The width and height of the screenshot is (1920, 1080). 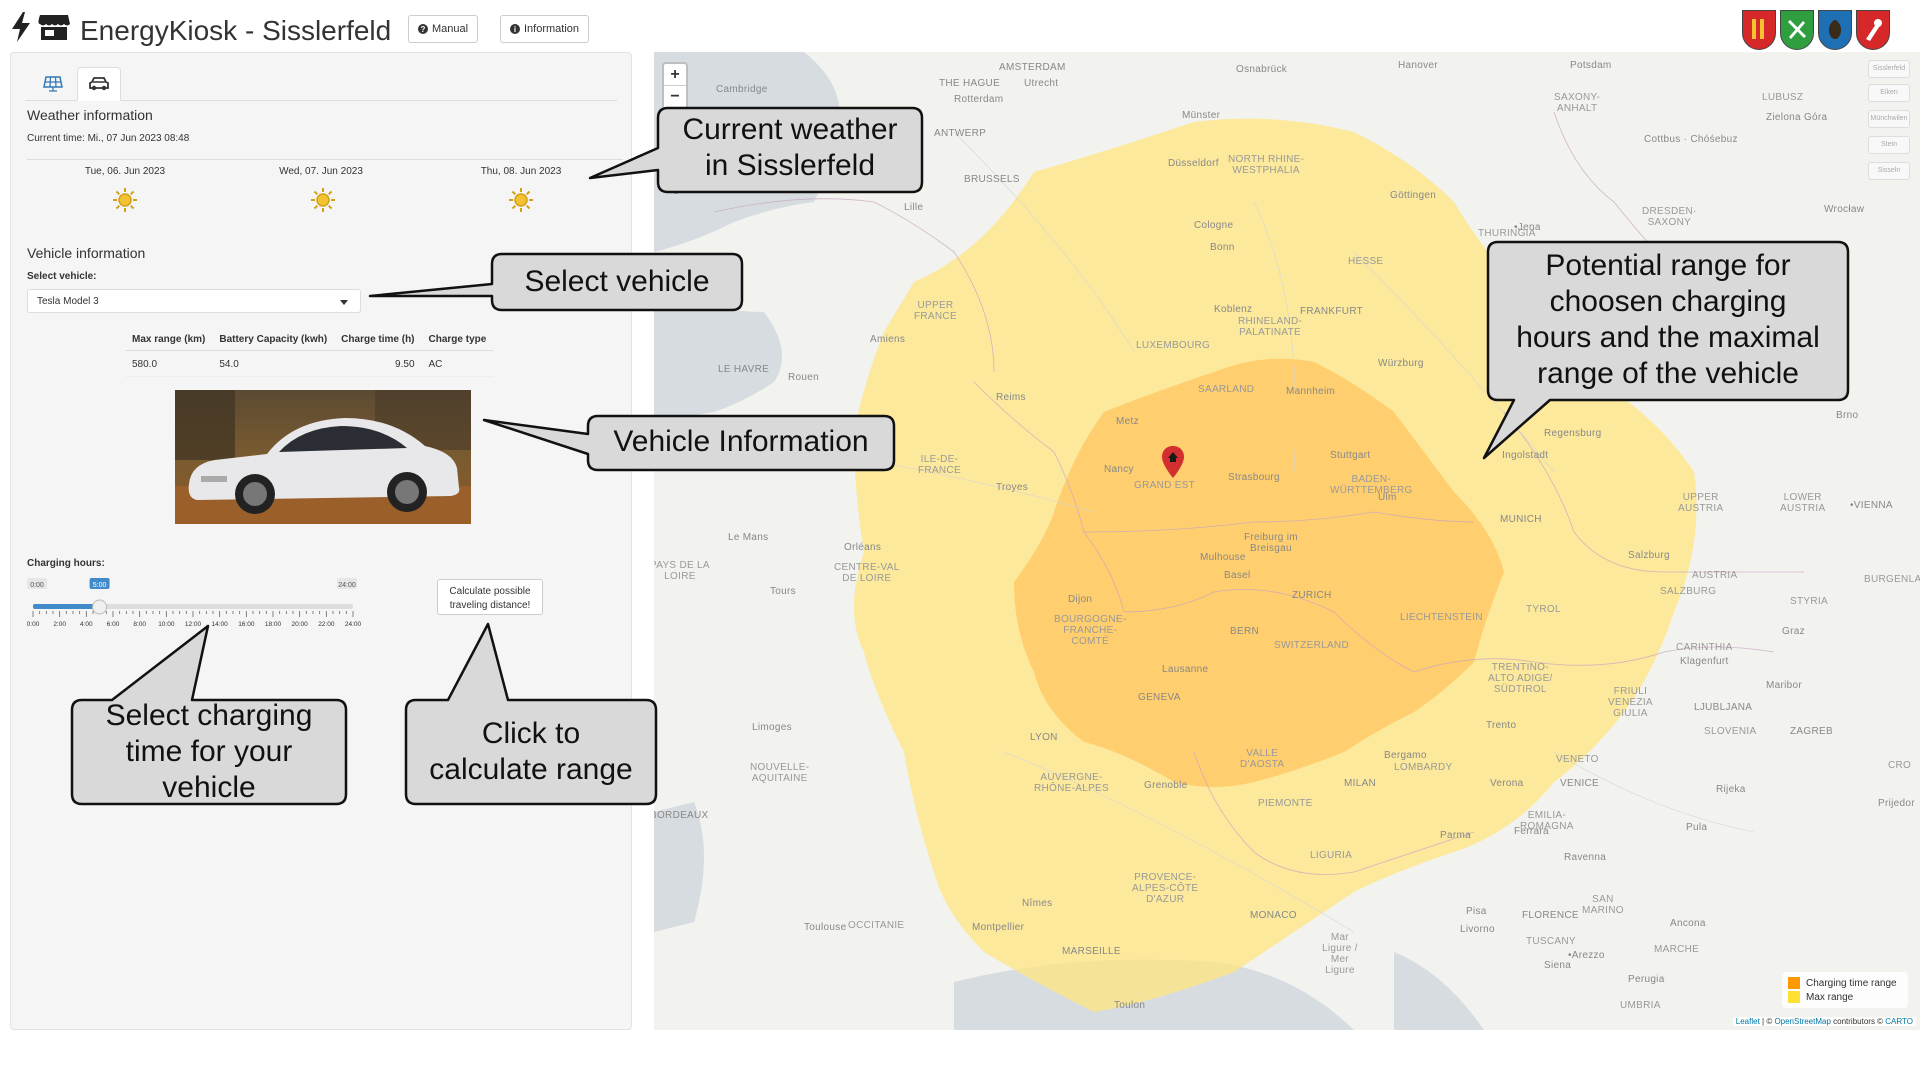 What do you see at coordinates (1222, 247) in the screenshot?
I see `place-label: Bonn` at bounding box center [1222, 247].